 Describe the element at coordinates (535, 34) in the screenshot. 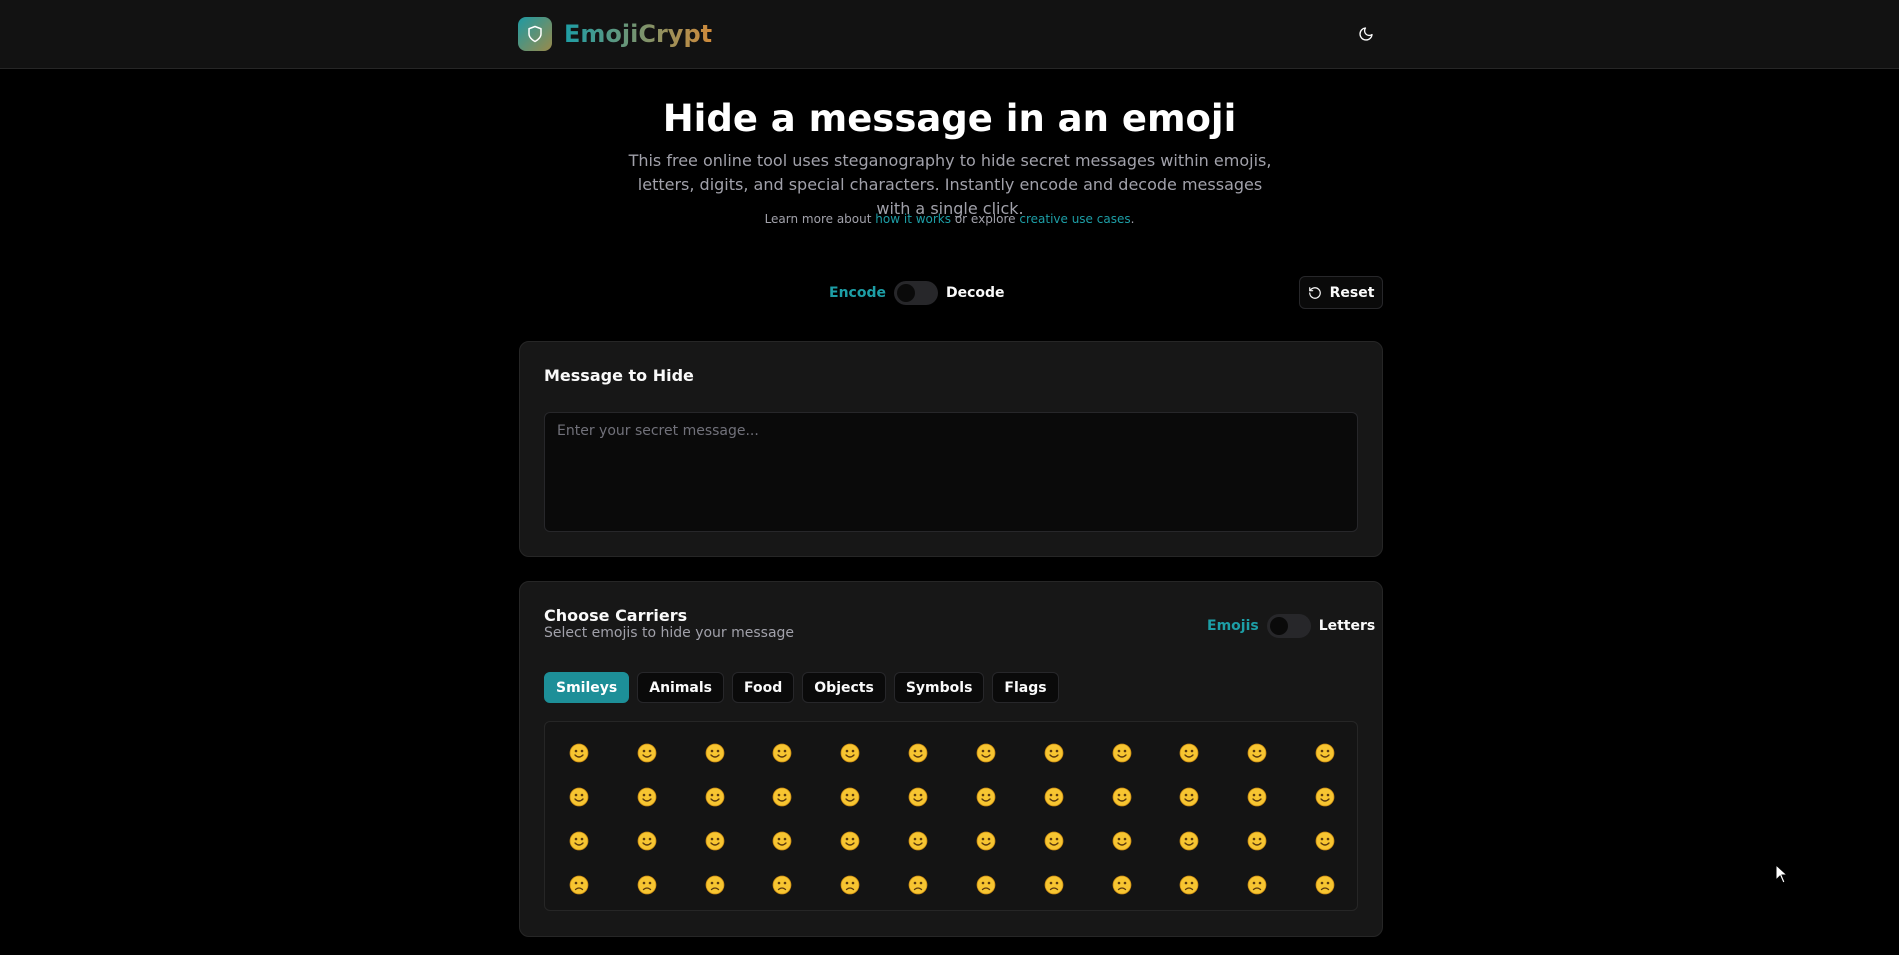

I see `shield-icon` at that location.